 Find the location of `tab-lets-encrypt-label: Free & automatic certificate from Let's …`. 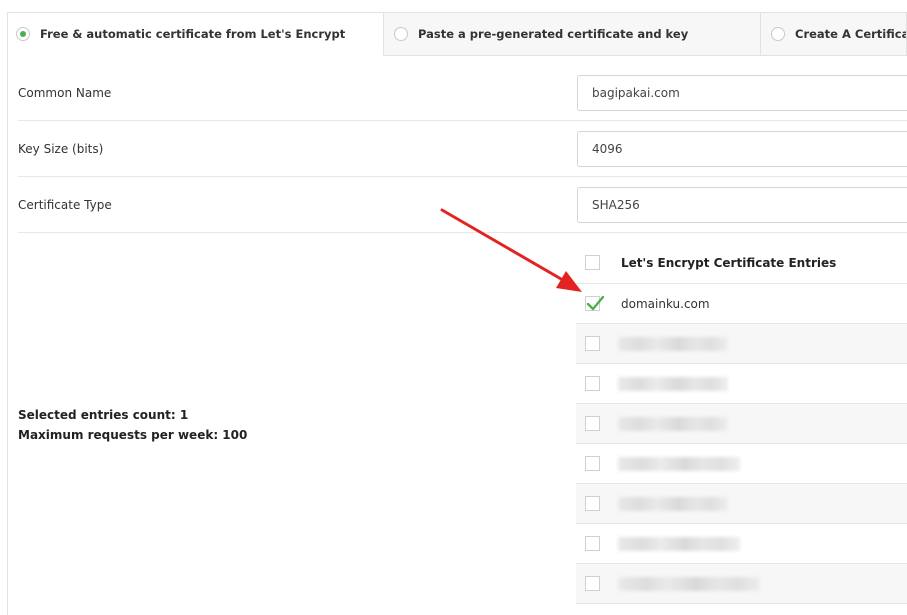

tab-lets-encrypt-label: Free & automatic certificate from Let's … is located at coordinates (193, 34).